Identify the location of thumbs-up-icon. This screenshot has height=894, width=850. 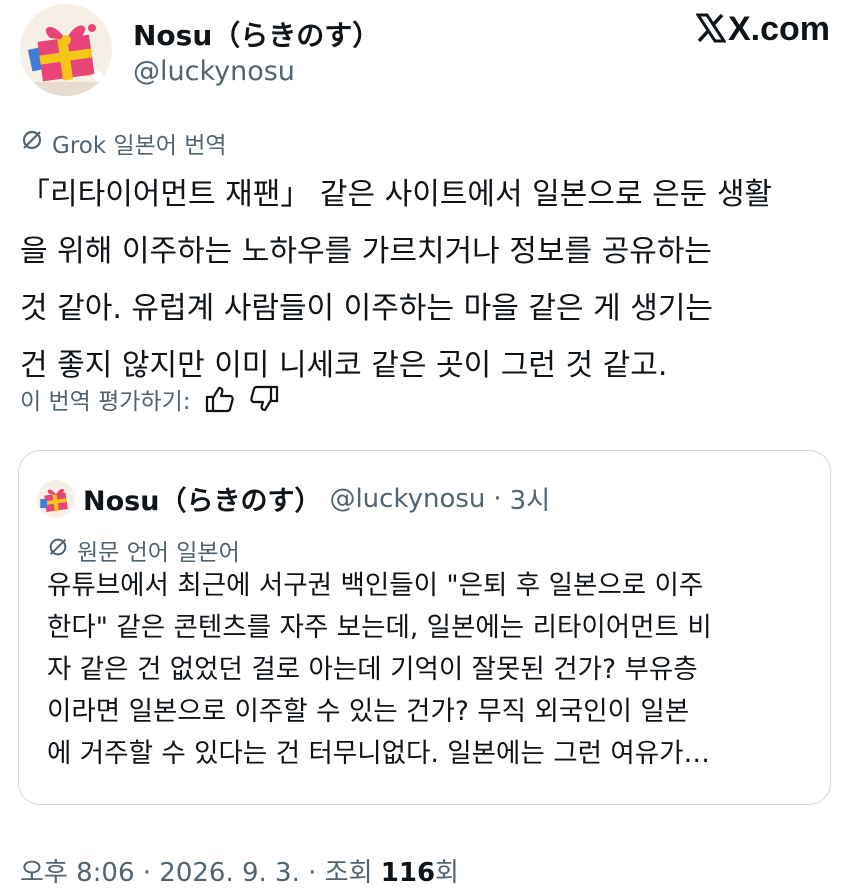
(220, 399).